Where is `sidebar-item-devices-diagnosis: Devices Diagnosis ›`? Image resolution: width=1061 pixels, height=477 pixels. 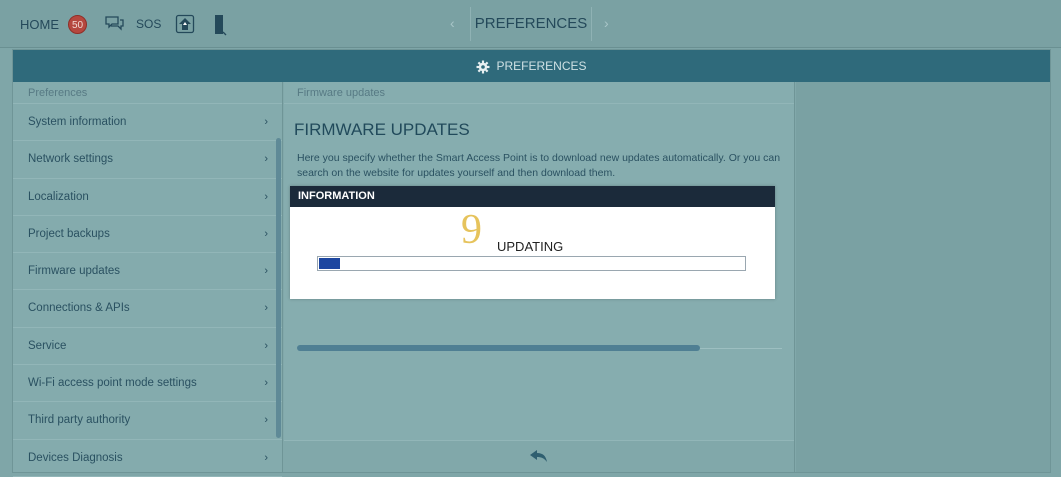
sidebar-item-devices-diagnosis: Devices Diagnosis › is located at coordinates (147, 458).